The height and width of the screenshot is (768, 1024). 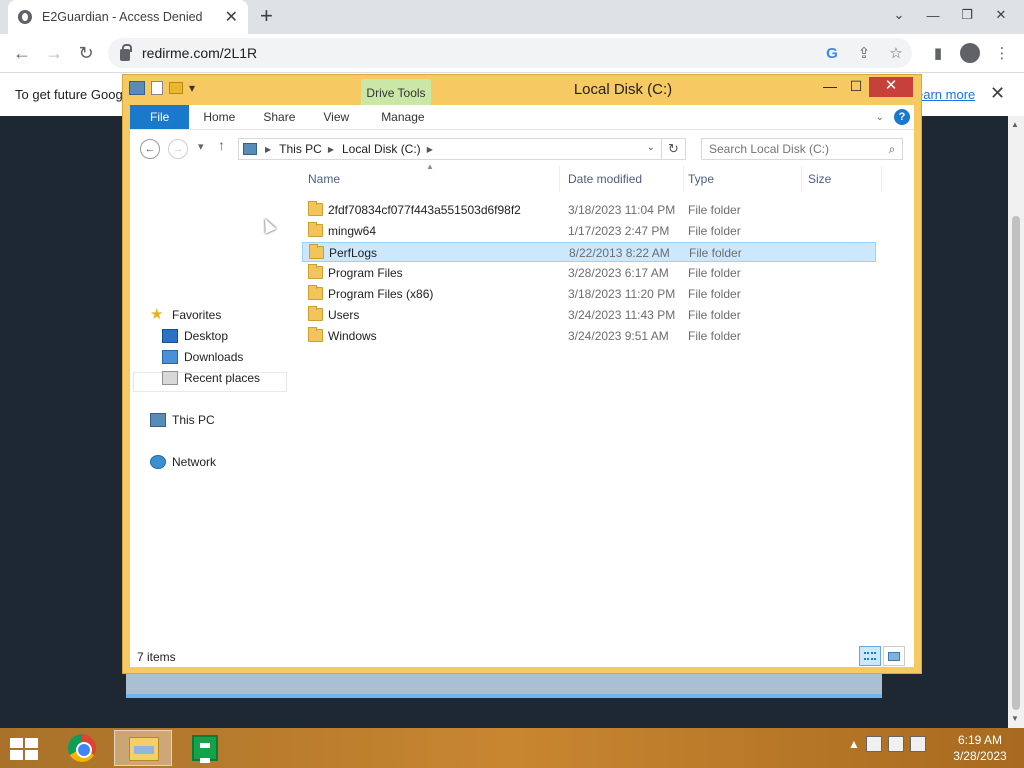 I want to click on show-hidden-icons-icon: ▲, so click(x=854, y=744).